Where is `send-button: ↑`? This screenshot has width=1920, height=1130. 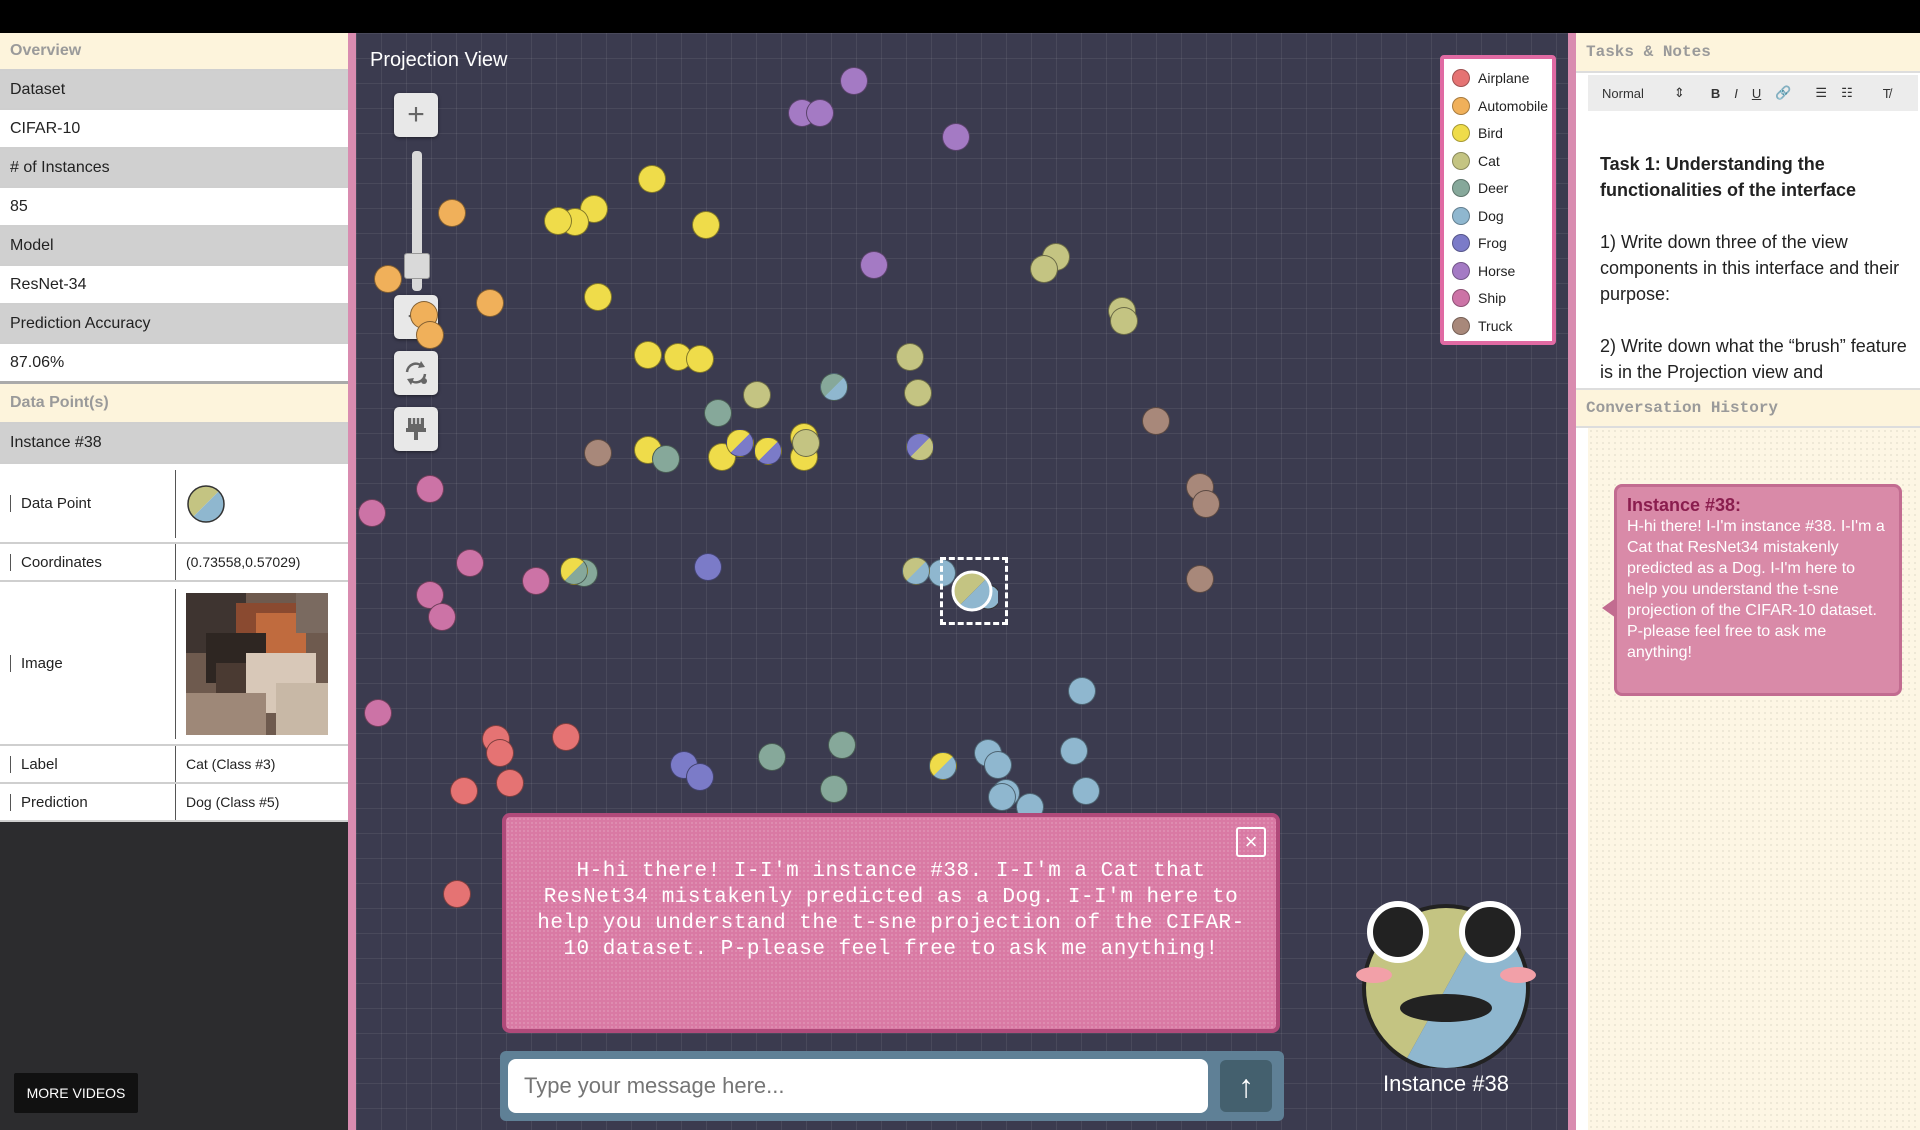 send-button: ↑ is located at coordinates (1246, 1086).